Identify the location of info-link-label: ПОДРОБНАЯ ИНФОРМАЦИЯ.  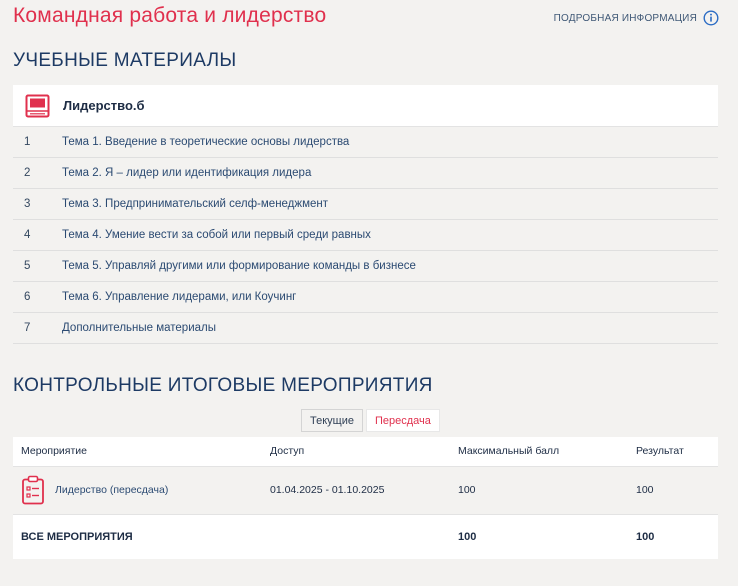
(625, 18).